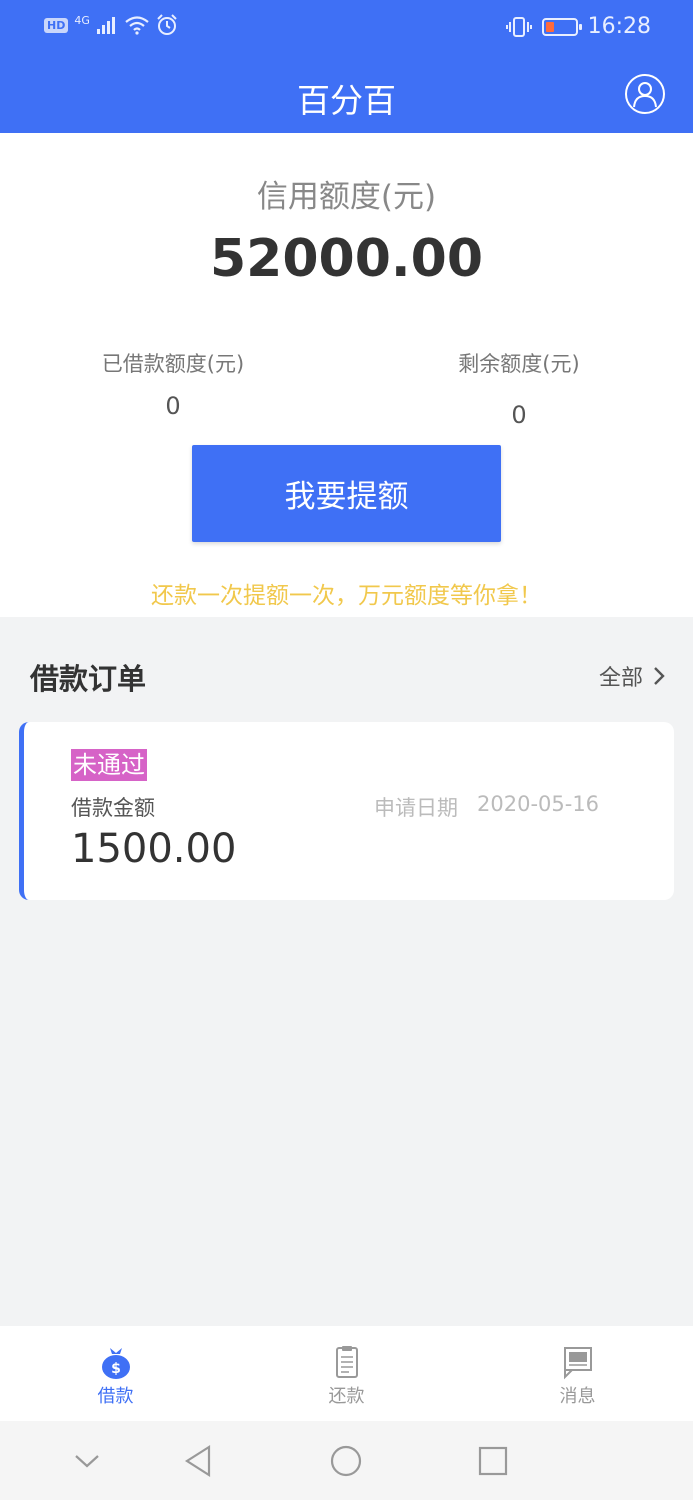 Image resolution: width=693 pixels, height=1500 pixels. I want to click on recents-square-icon, so click(493, 1461).